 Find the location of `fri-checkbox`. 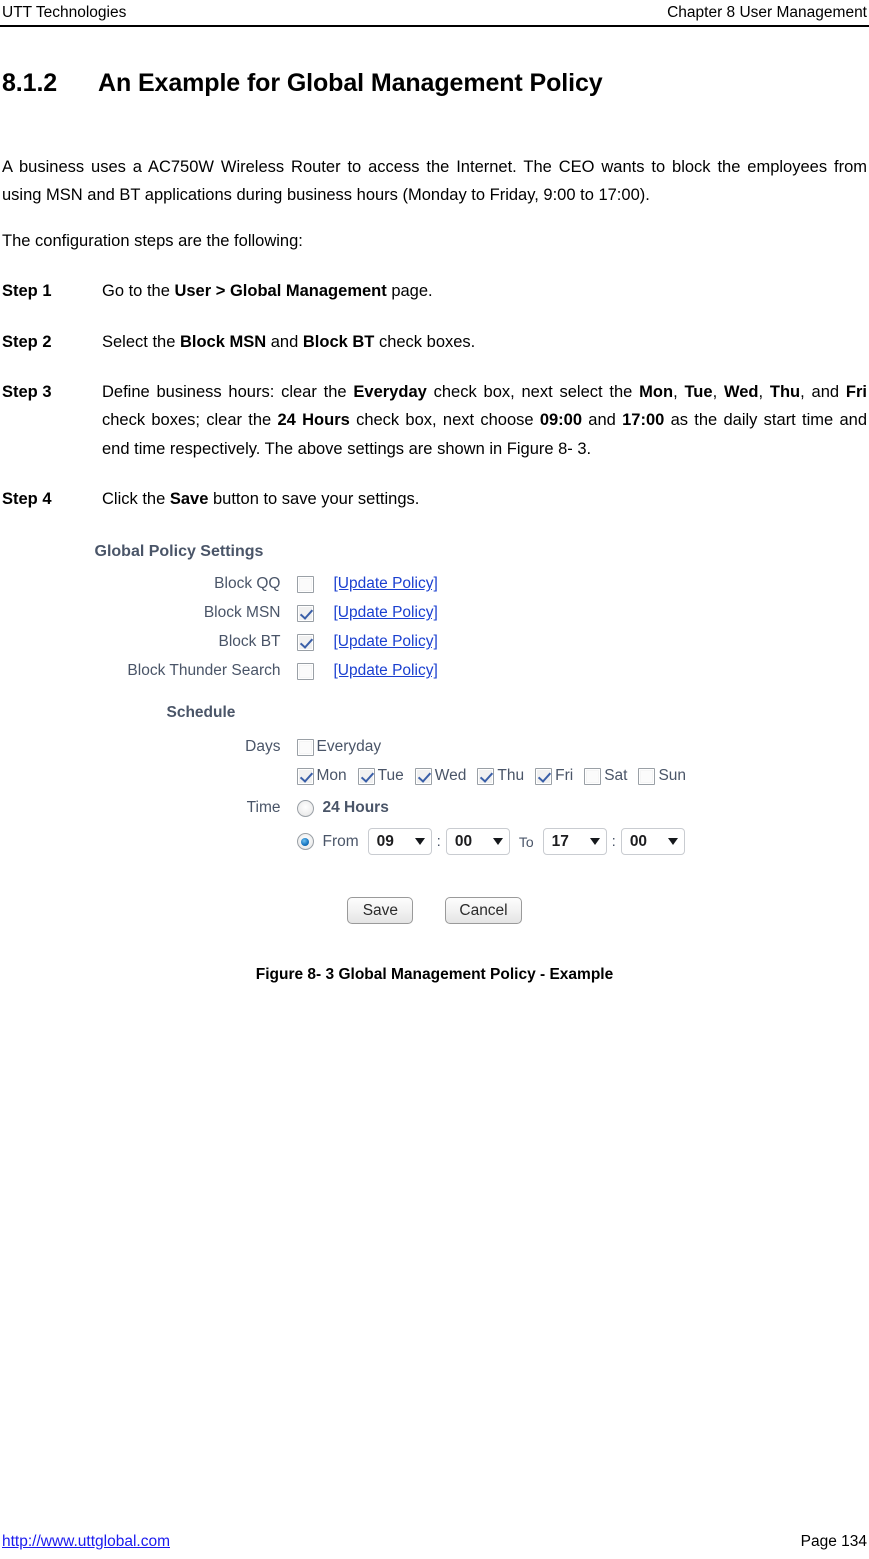

fri-checkbox is located at coordinates (544, 776).